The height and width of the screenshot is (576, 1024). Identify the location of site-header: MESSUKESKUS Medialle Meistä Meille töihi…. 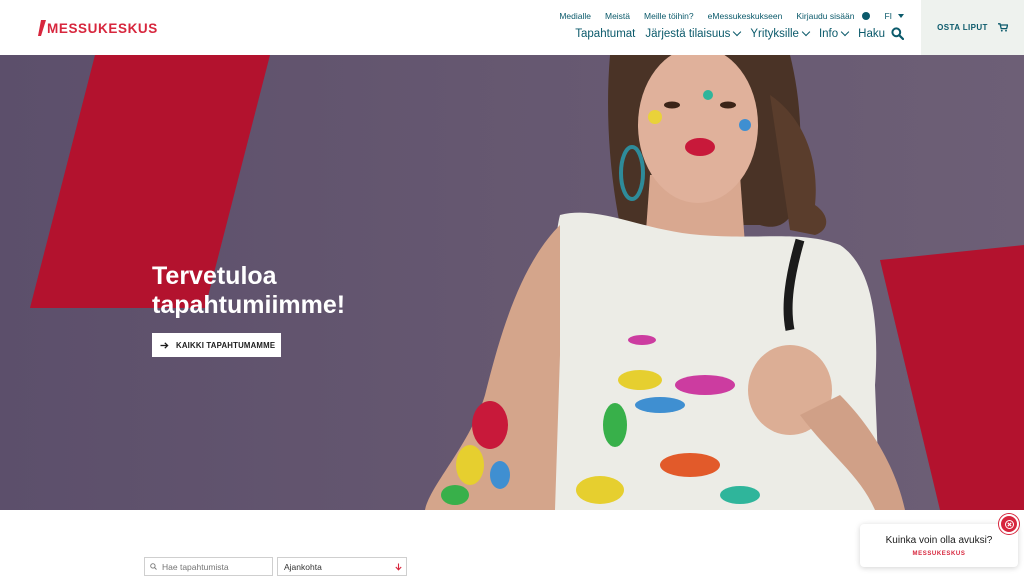
(512, 27).